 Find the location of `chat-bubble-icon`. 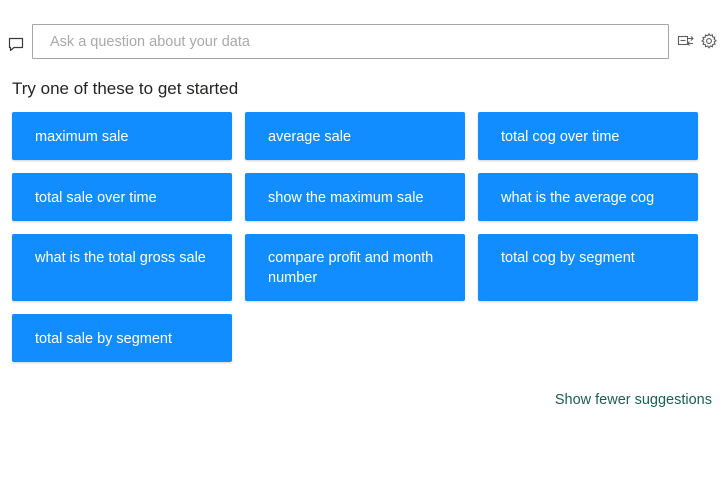

chat-bubble-icon is located at coordinates (16, 44).